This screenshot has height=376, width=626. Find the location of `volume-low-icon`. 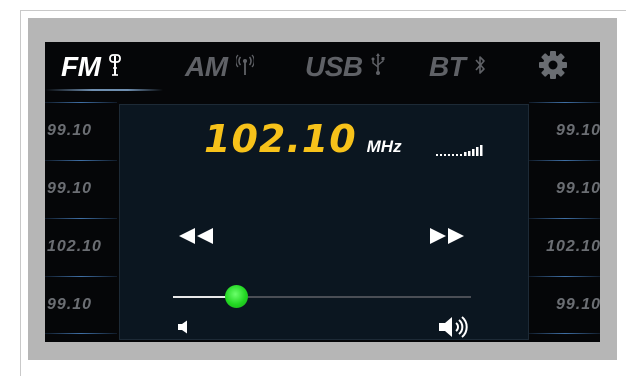

volume-low-icon is located at coordinates (183, 327).